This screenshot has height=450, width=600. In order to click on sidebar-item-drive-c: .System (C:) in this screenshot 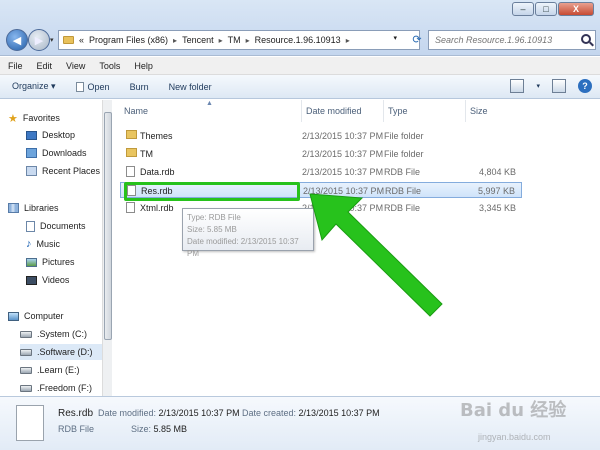, I will do `click(53, 334)`.